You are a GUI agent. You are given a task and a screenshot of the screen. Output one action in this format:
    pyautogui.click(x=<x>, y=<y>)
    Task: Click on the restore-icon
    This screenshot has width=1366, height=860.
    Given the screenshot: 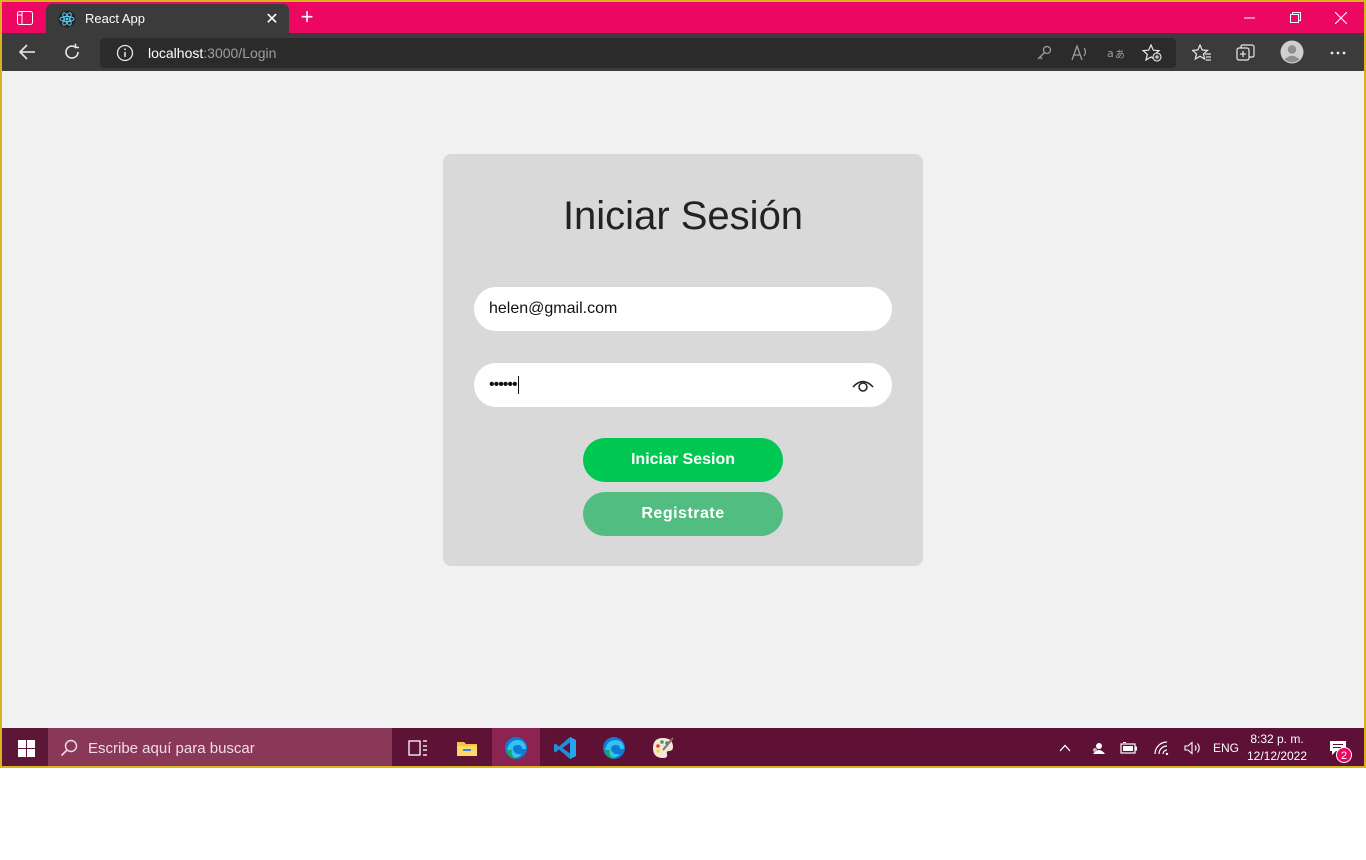 What is the action you would take?
    pyautogui.click(x=1295, y=17)
    